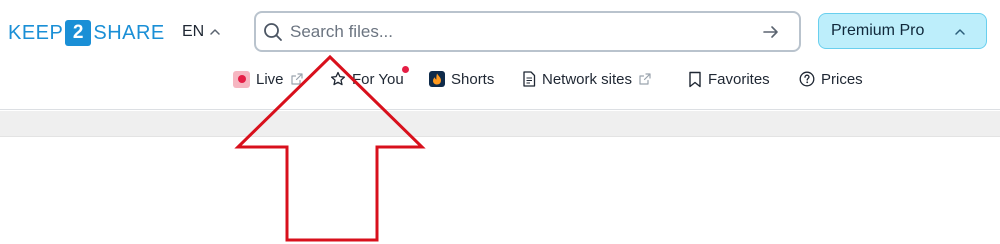 The image size is (1000, 244). I want to click on nav-item-shorts: Shorts, so click(461, 79).